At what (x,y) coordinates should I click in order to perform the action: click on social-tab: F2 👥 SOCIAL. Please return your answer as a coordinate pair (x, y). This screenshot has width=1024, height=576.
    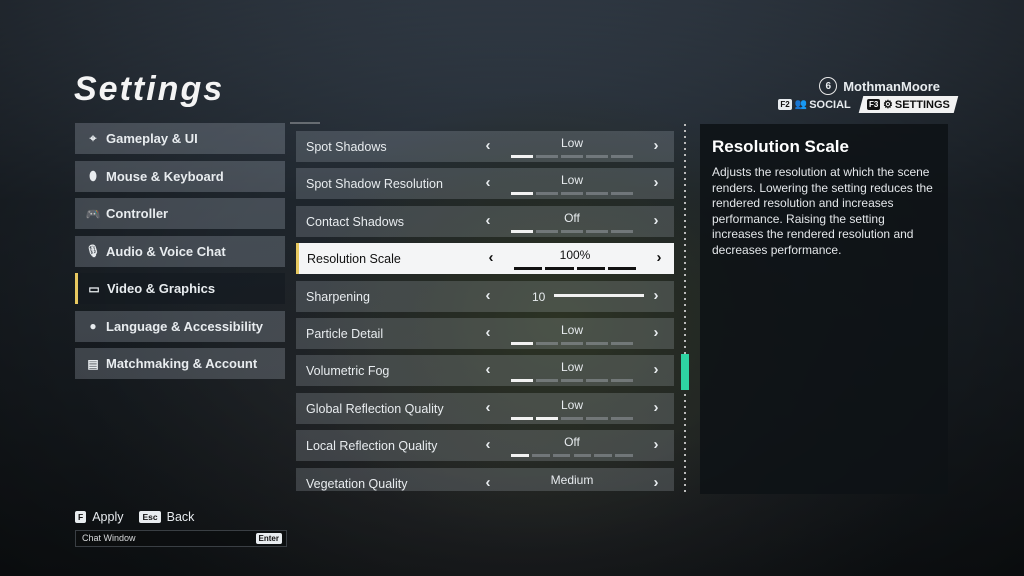
    Looking at the image, I should click on (814, 105).